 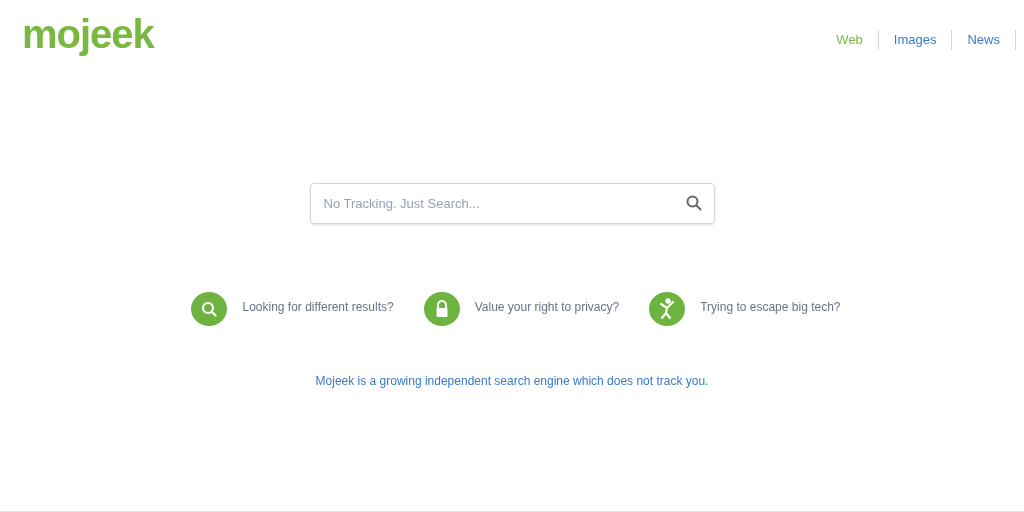 What do you see at coordinates (915, 40) in the screenshot?
I see `nav-link: Images` at bounding box center [915, 40].